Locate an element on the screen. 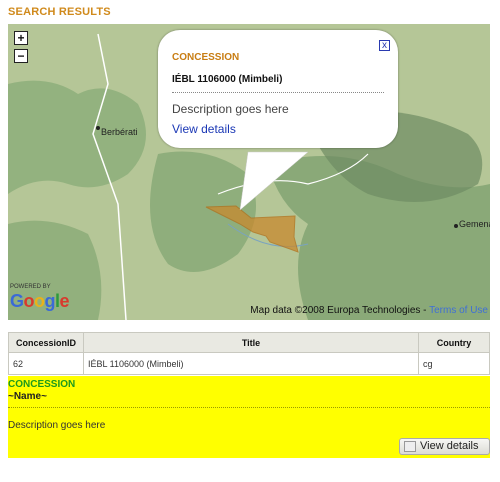 This screenshot has height=482, width=500. view-details-button: View details is located at coordinates (444, 446).